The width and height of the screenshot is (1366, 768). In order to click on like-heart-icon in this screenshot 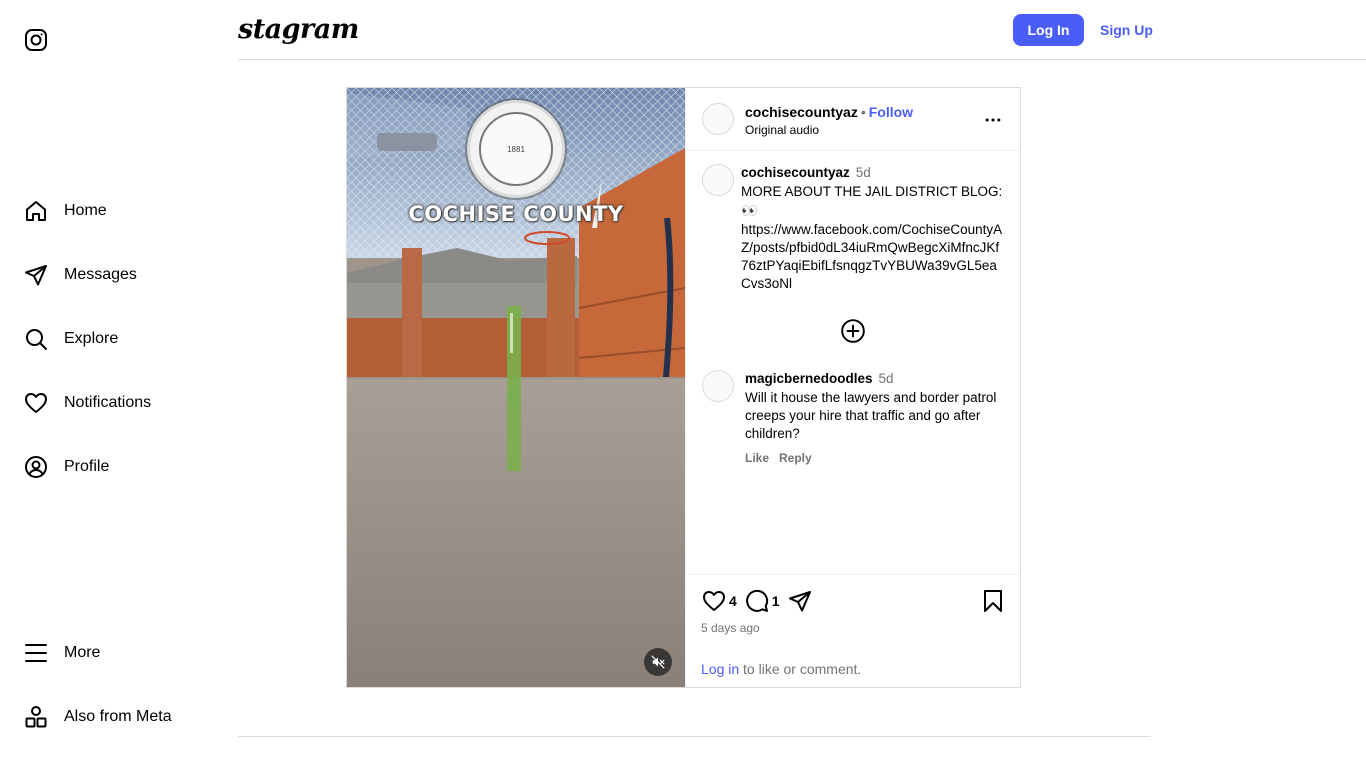, I will do `click(714, 601)`.